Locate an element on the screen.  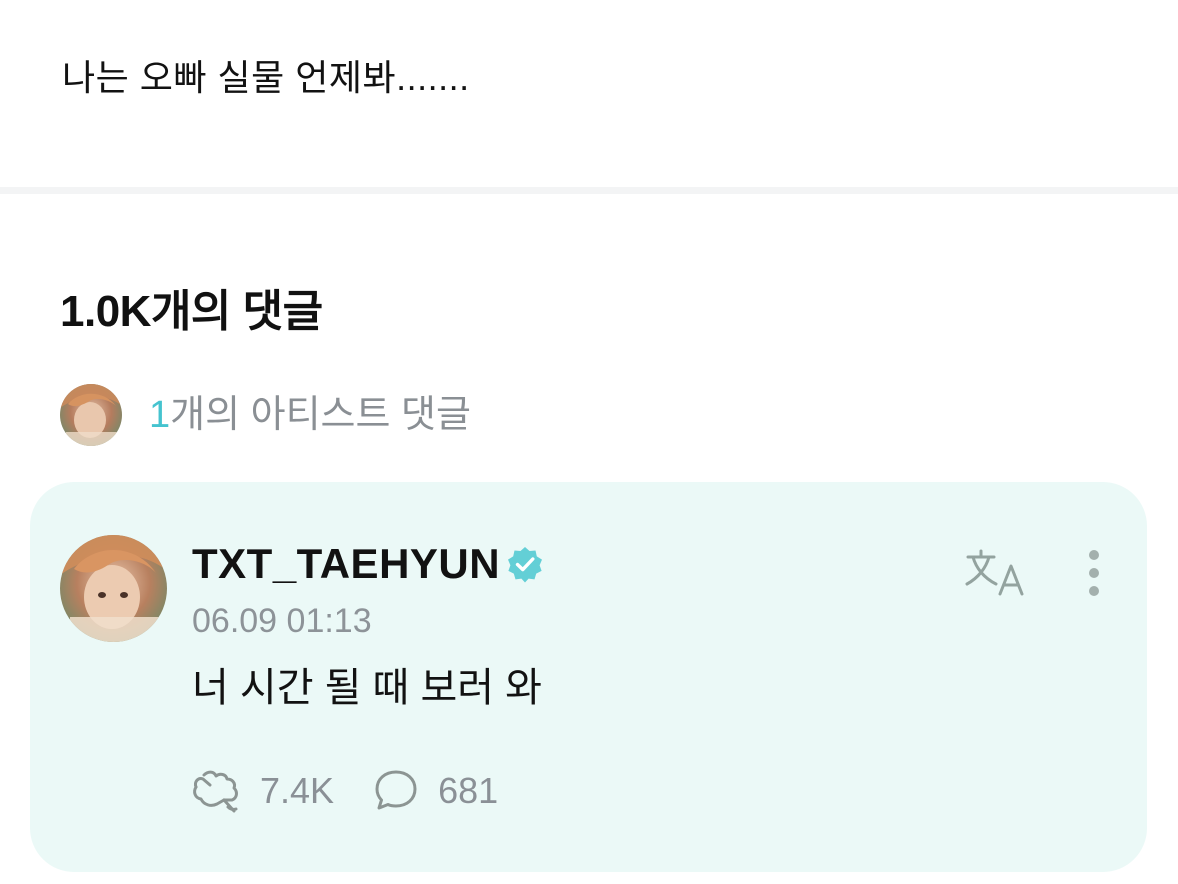
cheer-button: 7.4K is located at coordinates (262, 791).